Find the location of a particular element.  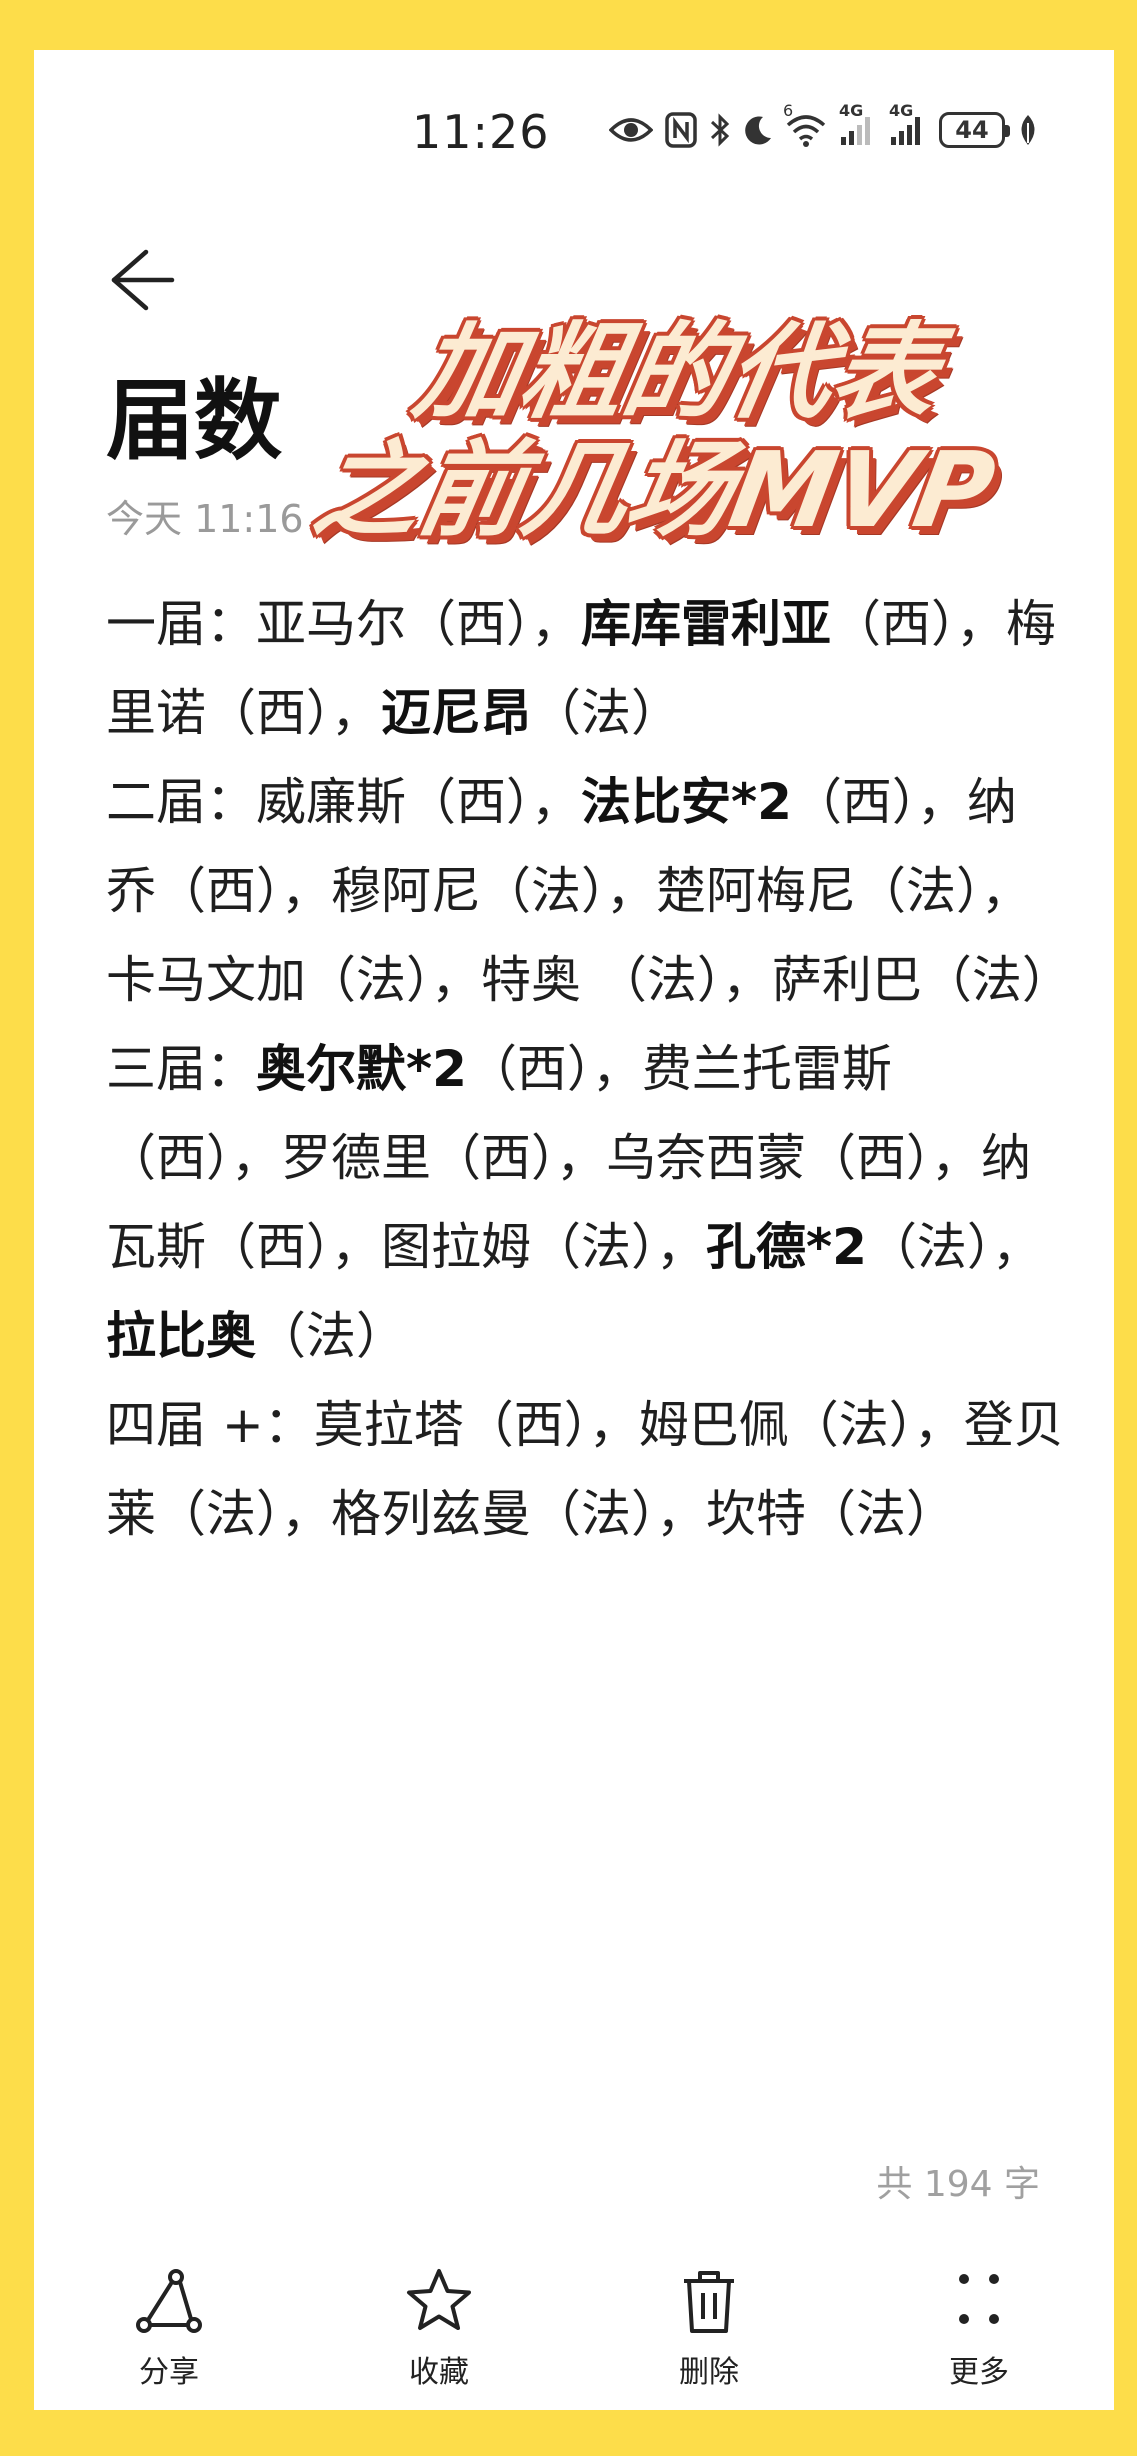

bold-text-run: 法比安*2 is located at coordinates (686, 802).